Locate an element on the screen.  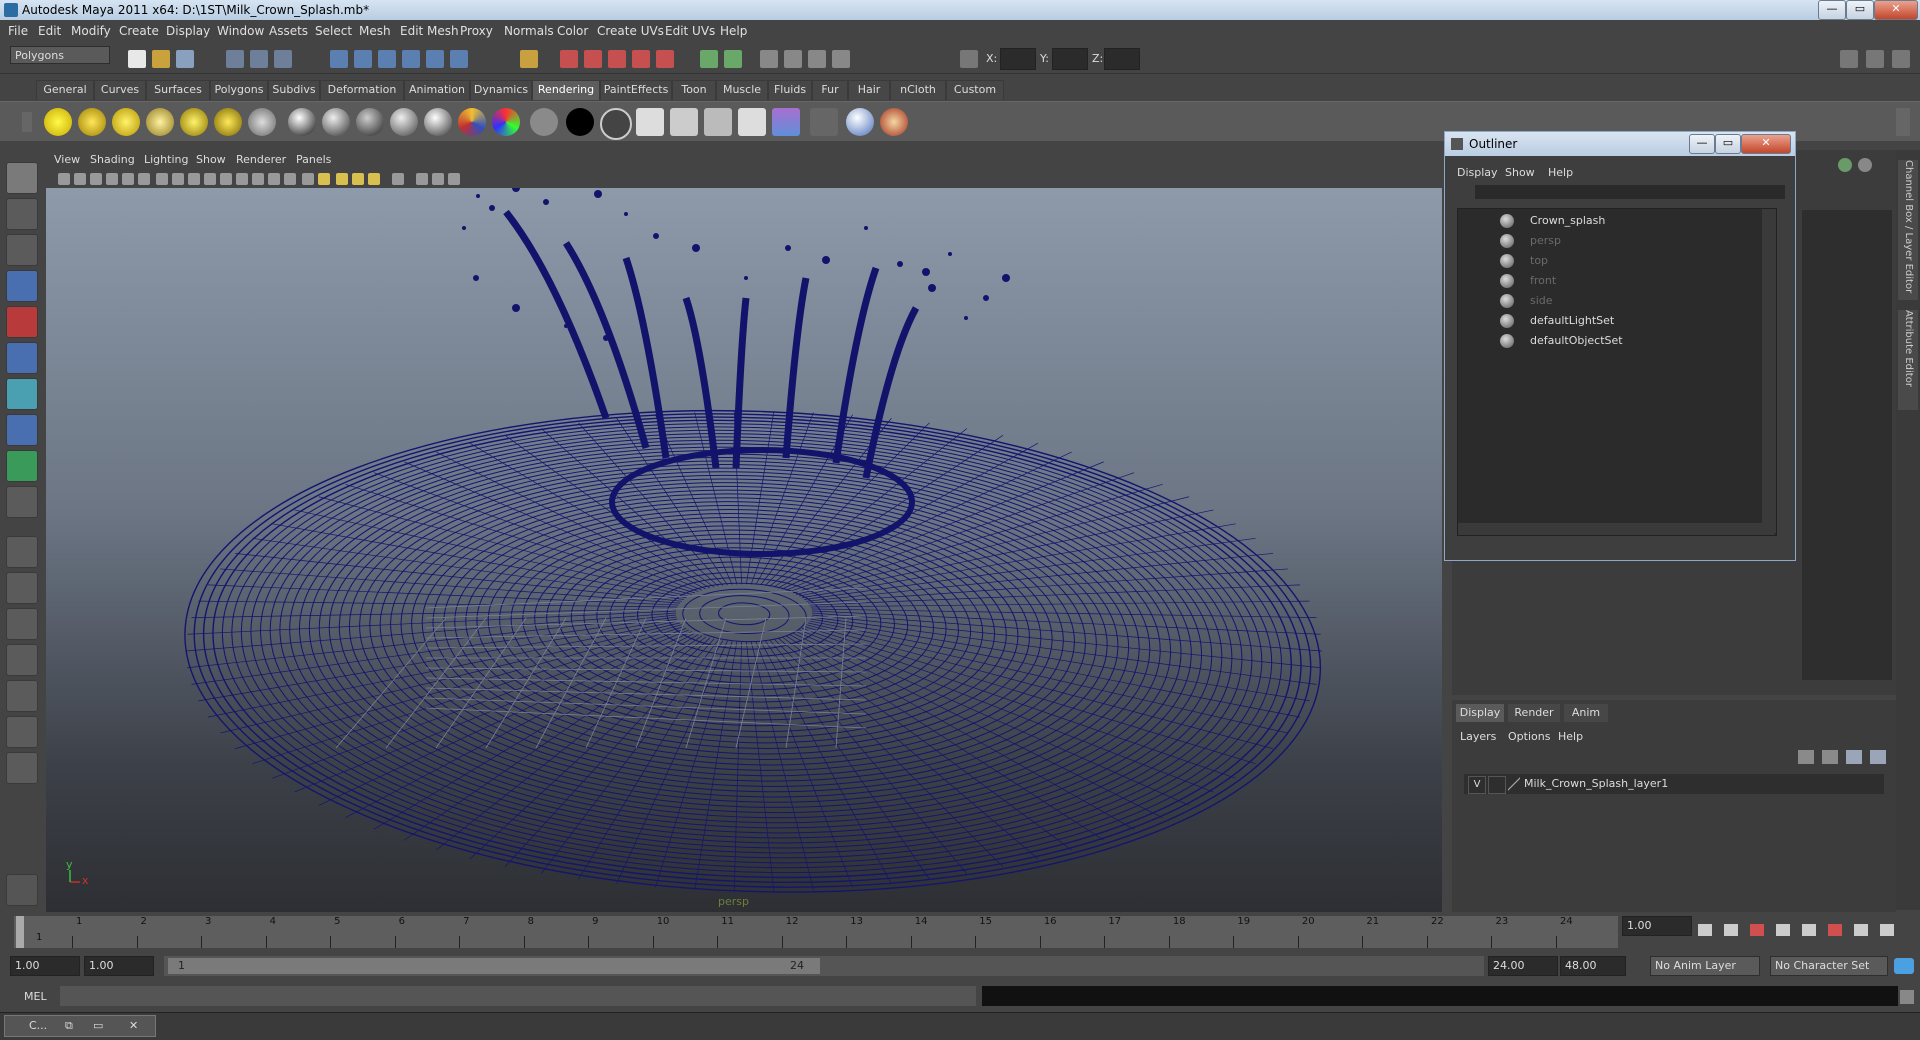
textured-icon is located at coordinates (324, 179).